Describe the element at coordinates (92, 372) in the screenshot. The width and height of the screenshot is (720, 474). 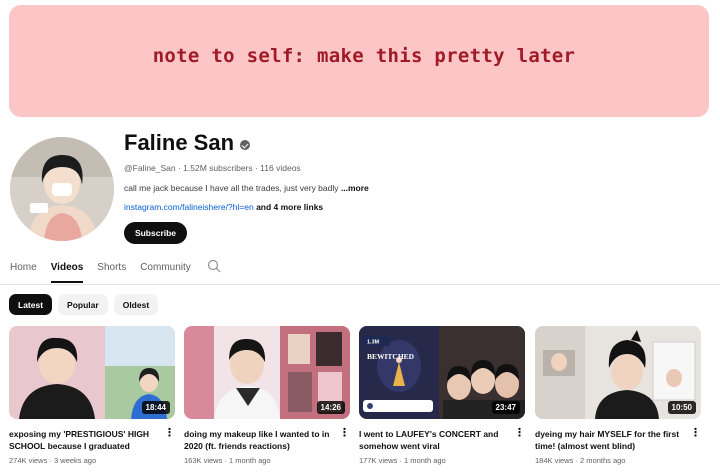
I see `video-thumbnail: 18:44` at that location.